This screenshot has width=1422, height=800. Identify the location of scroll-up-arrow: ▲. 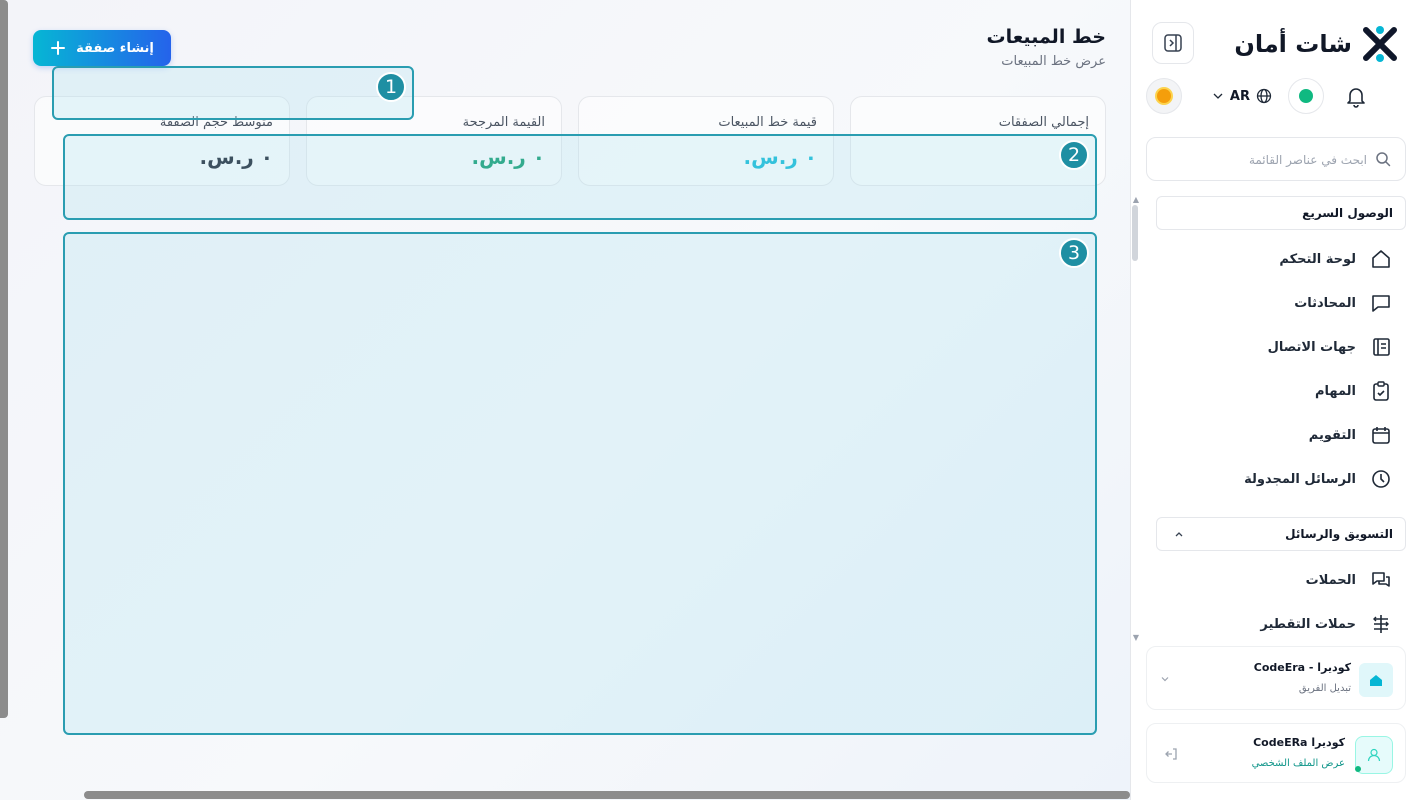
(1136, 199).